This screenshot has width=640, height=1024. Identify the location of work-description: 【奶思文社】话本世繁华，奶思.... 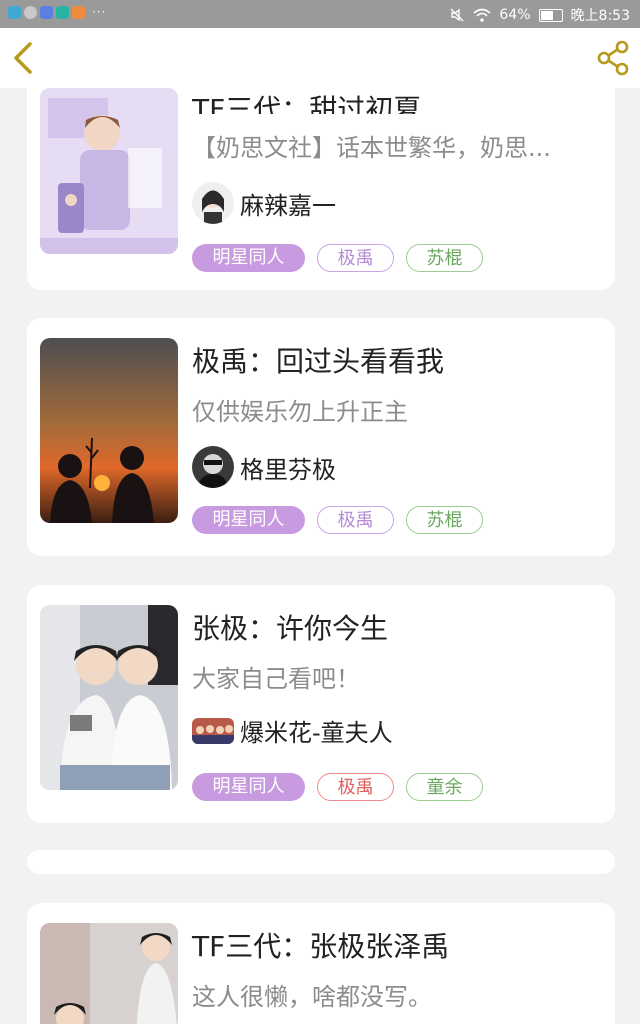
(371, 148).